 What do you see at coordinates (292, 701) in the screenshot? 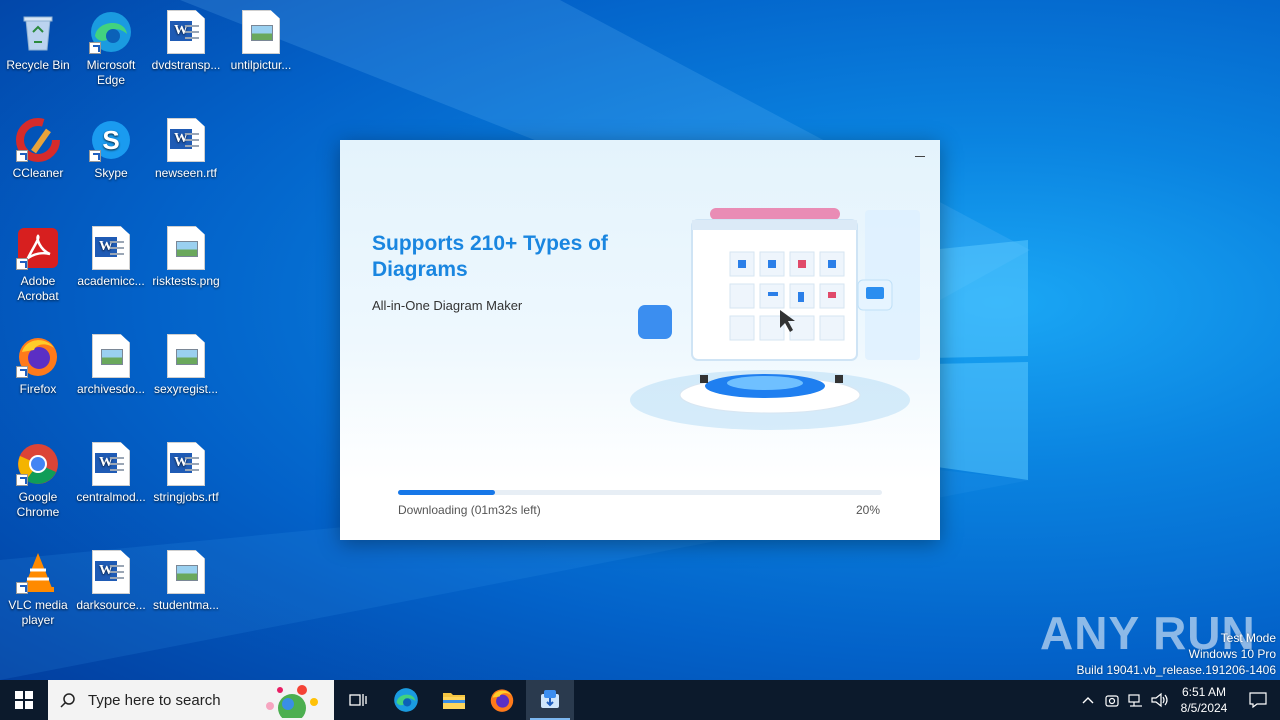
I see `search-highlight-art-icon` at bounding box center [292, 701].